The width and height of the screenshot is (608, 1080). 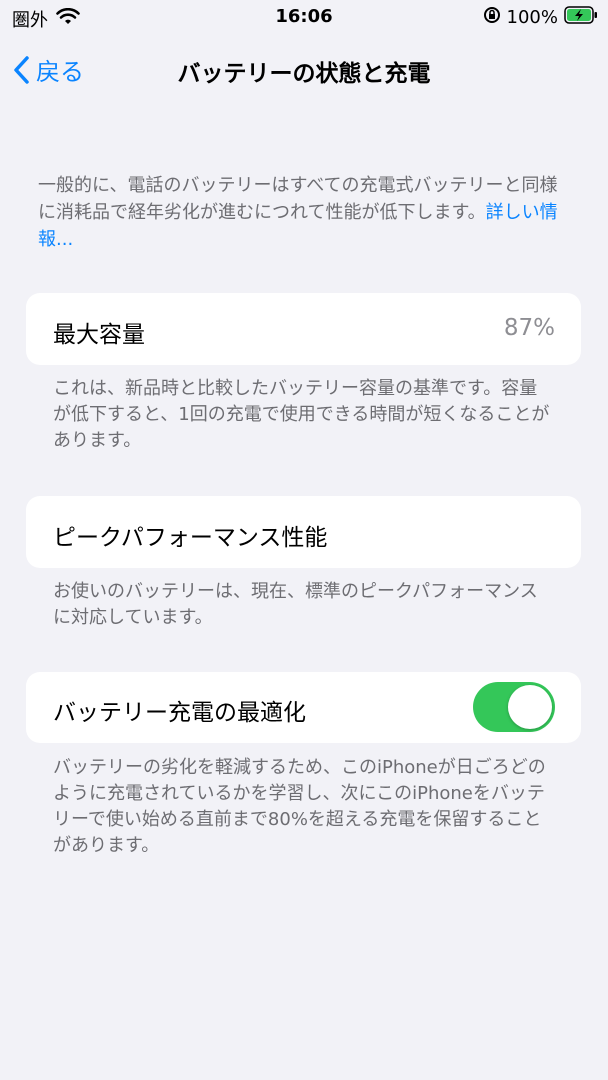 What do you see at coordinates (190, 538) in the screenshot?
I see `peak-performance-label: ピークパフォーマンス性能` at bounding box center [190, 538].